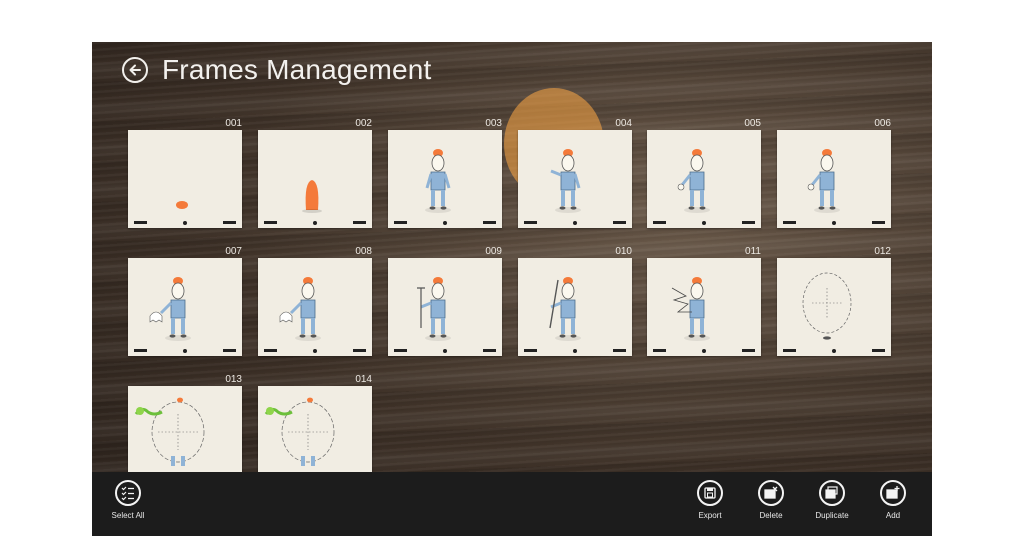  I want to click on delete-button: Delete, so click(771, 500).